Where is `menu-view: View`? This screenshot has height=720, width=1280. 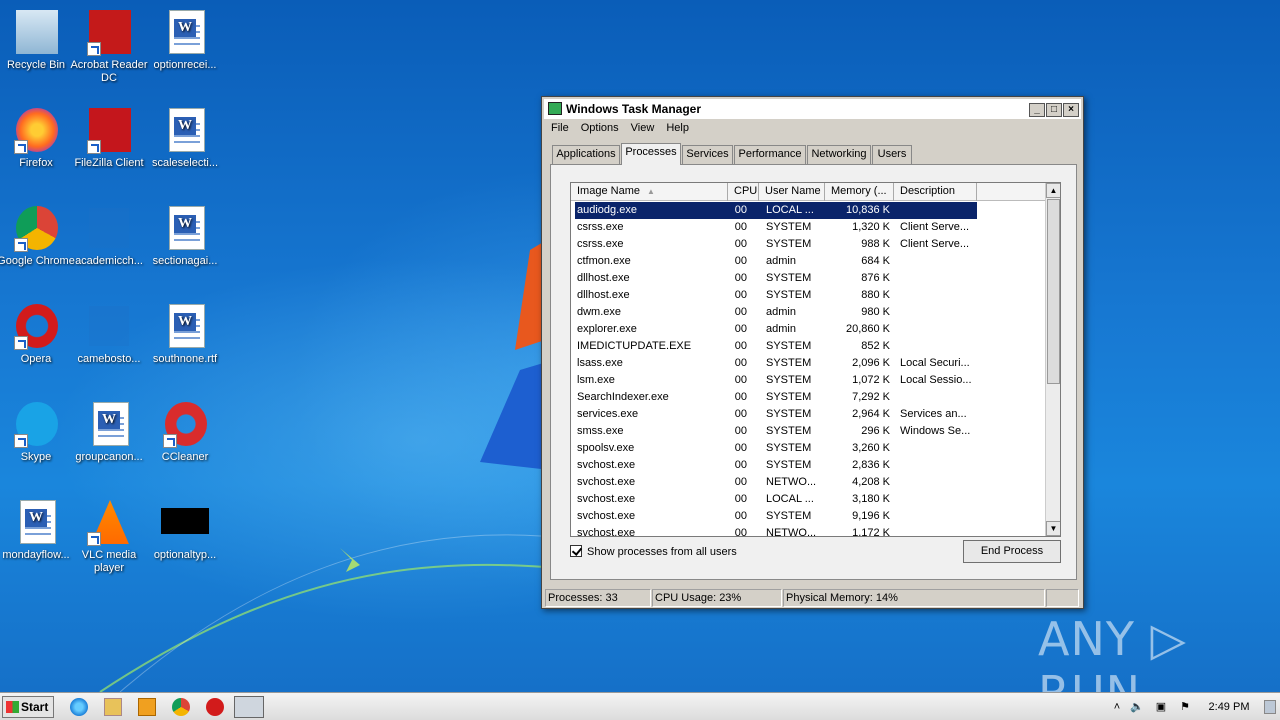 menu-view: View is located at coordinates (643, 128).